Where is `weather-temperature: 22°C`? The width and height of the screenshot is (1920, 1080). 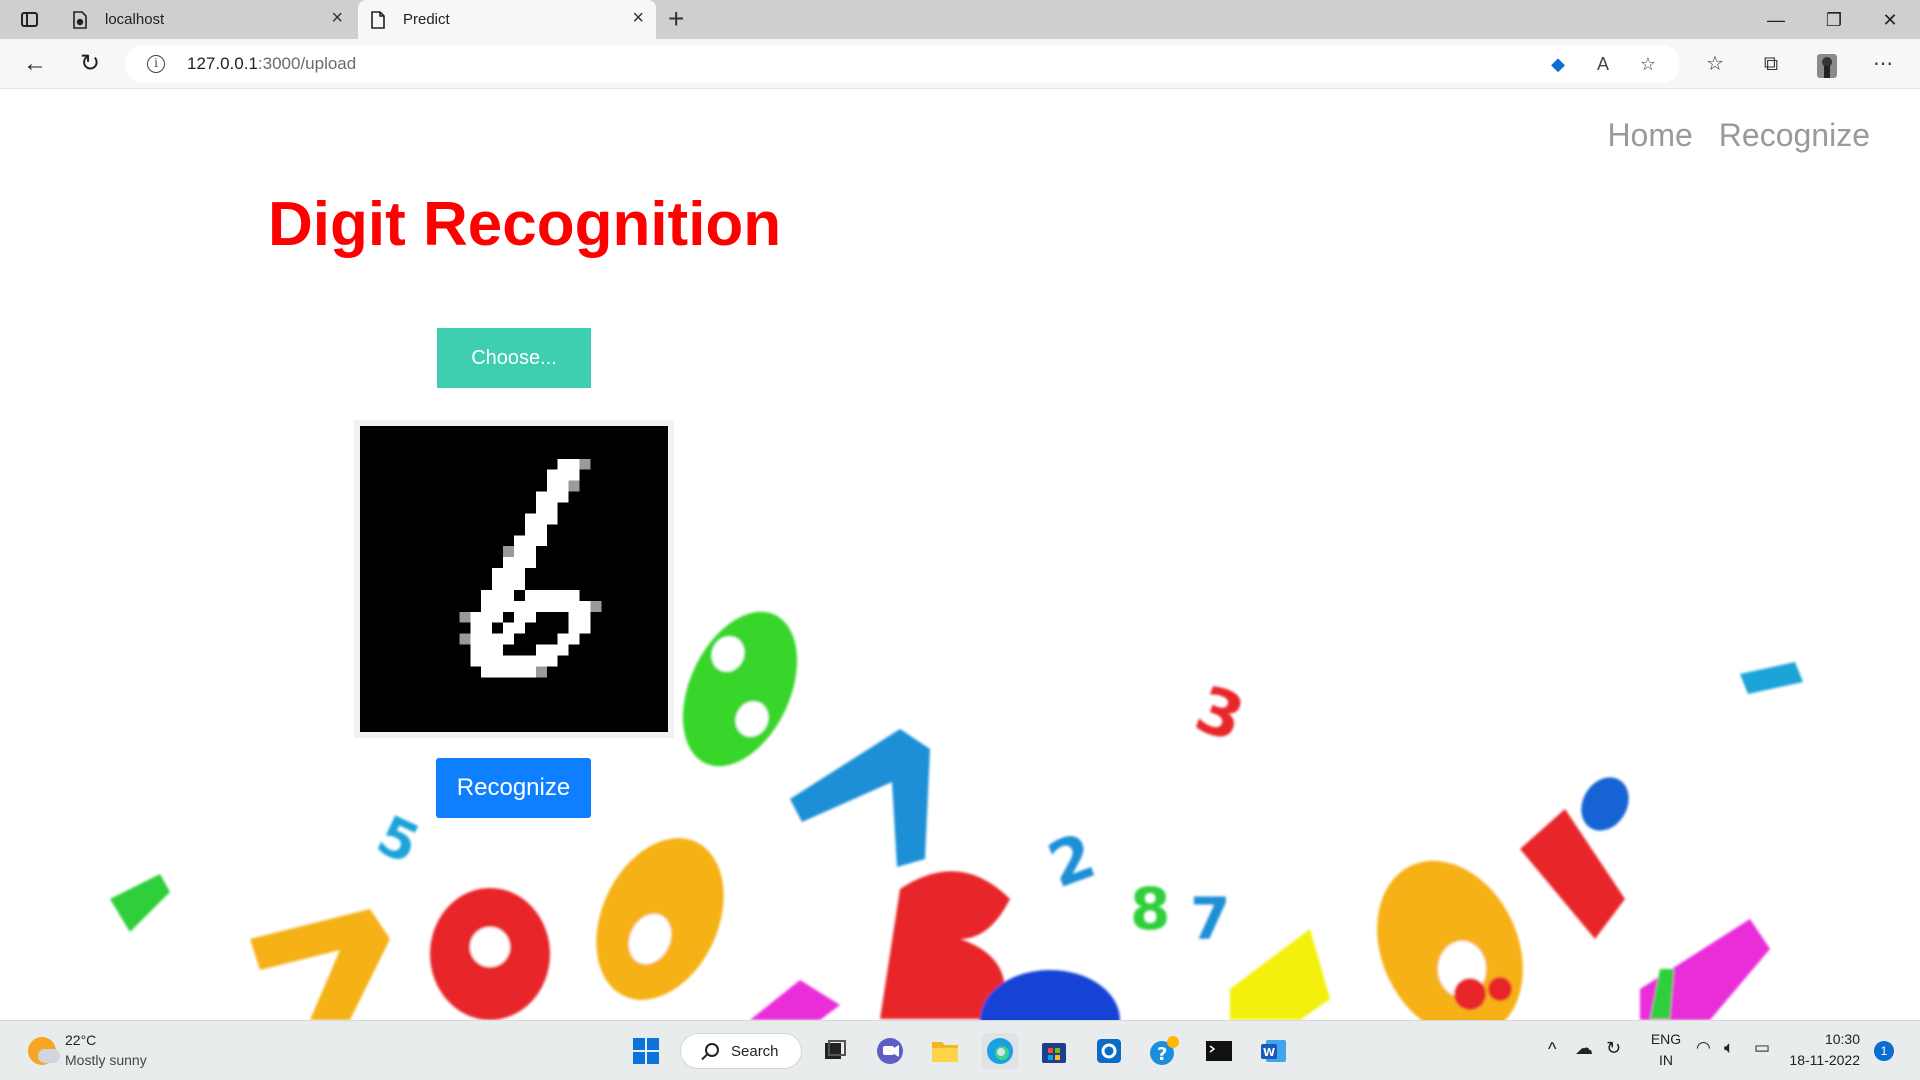
weather-temperature: 22°C is located at coordinates (80, 1040).